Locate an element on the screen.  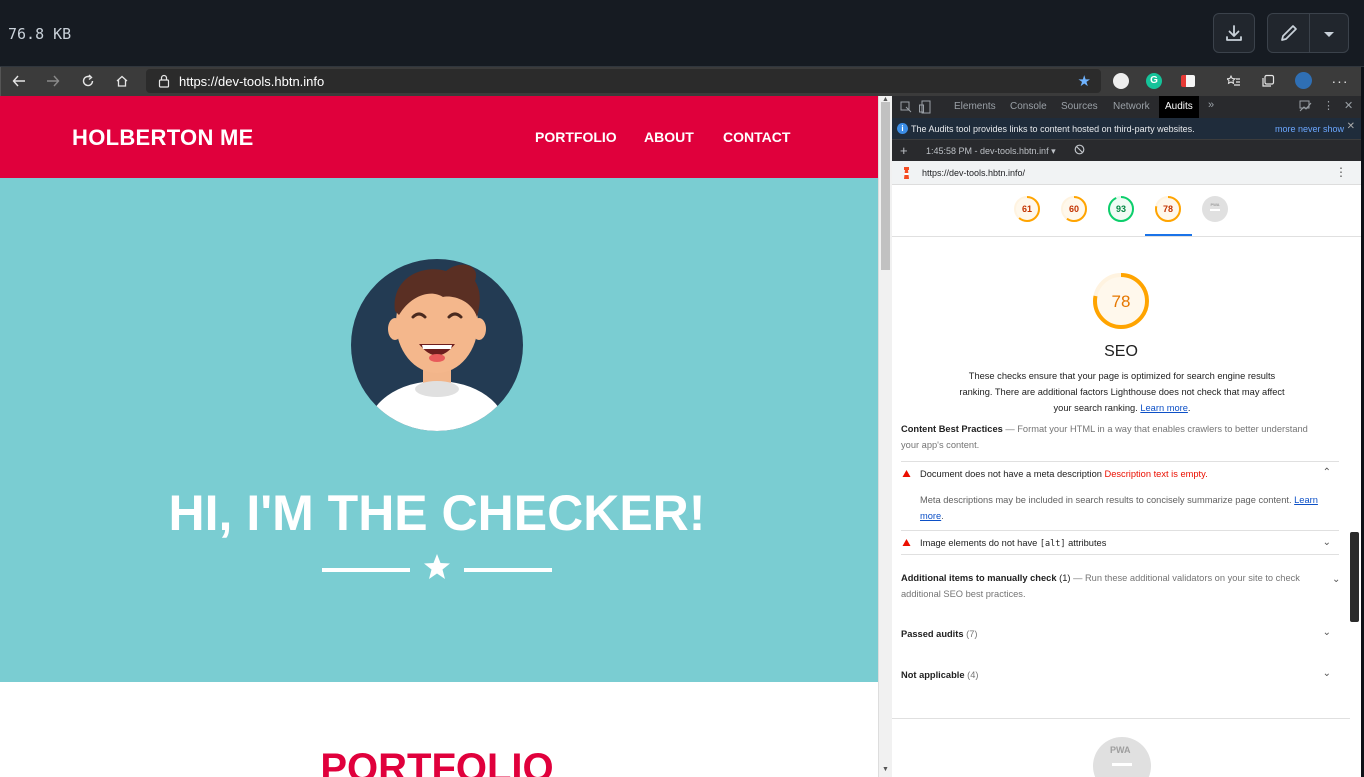
button-divider is located at coordinates (1309, 33).